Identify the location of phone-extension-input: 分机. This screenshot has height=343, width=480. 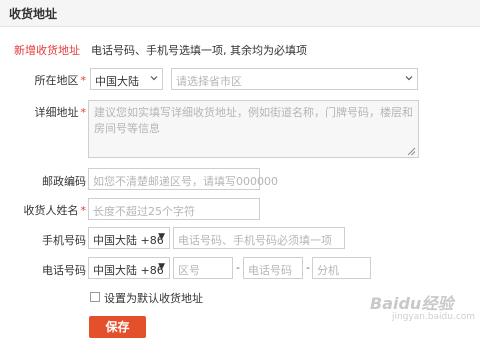
(341, 268).